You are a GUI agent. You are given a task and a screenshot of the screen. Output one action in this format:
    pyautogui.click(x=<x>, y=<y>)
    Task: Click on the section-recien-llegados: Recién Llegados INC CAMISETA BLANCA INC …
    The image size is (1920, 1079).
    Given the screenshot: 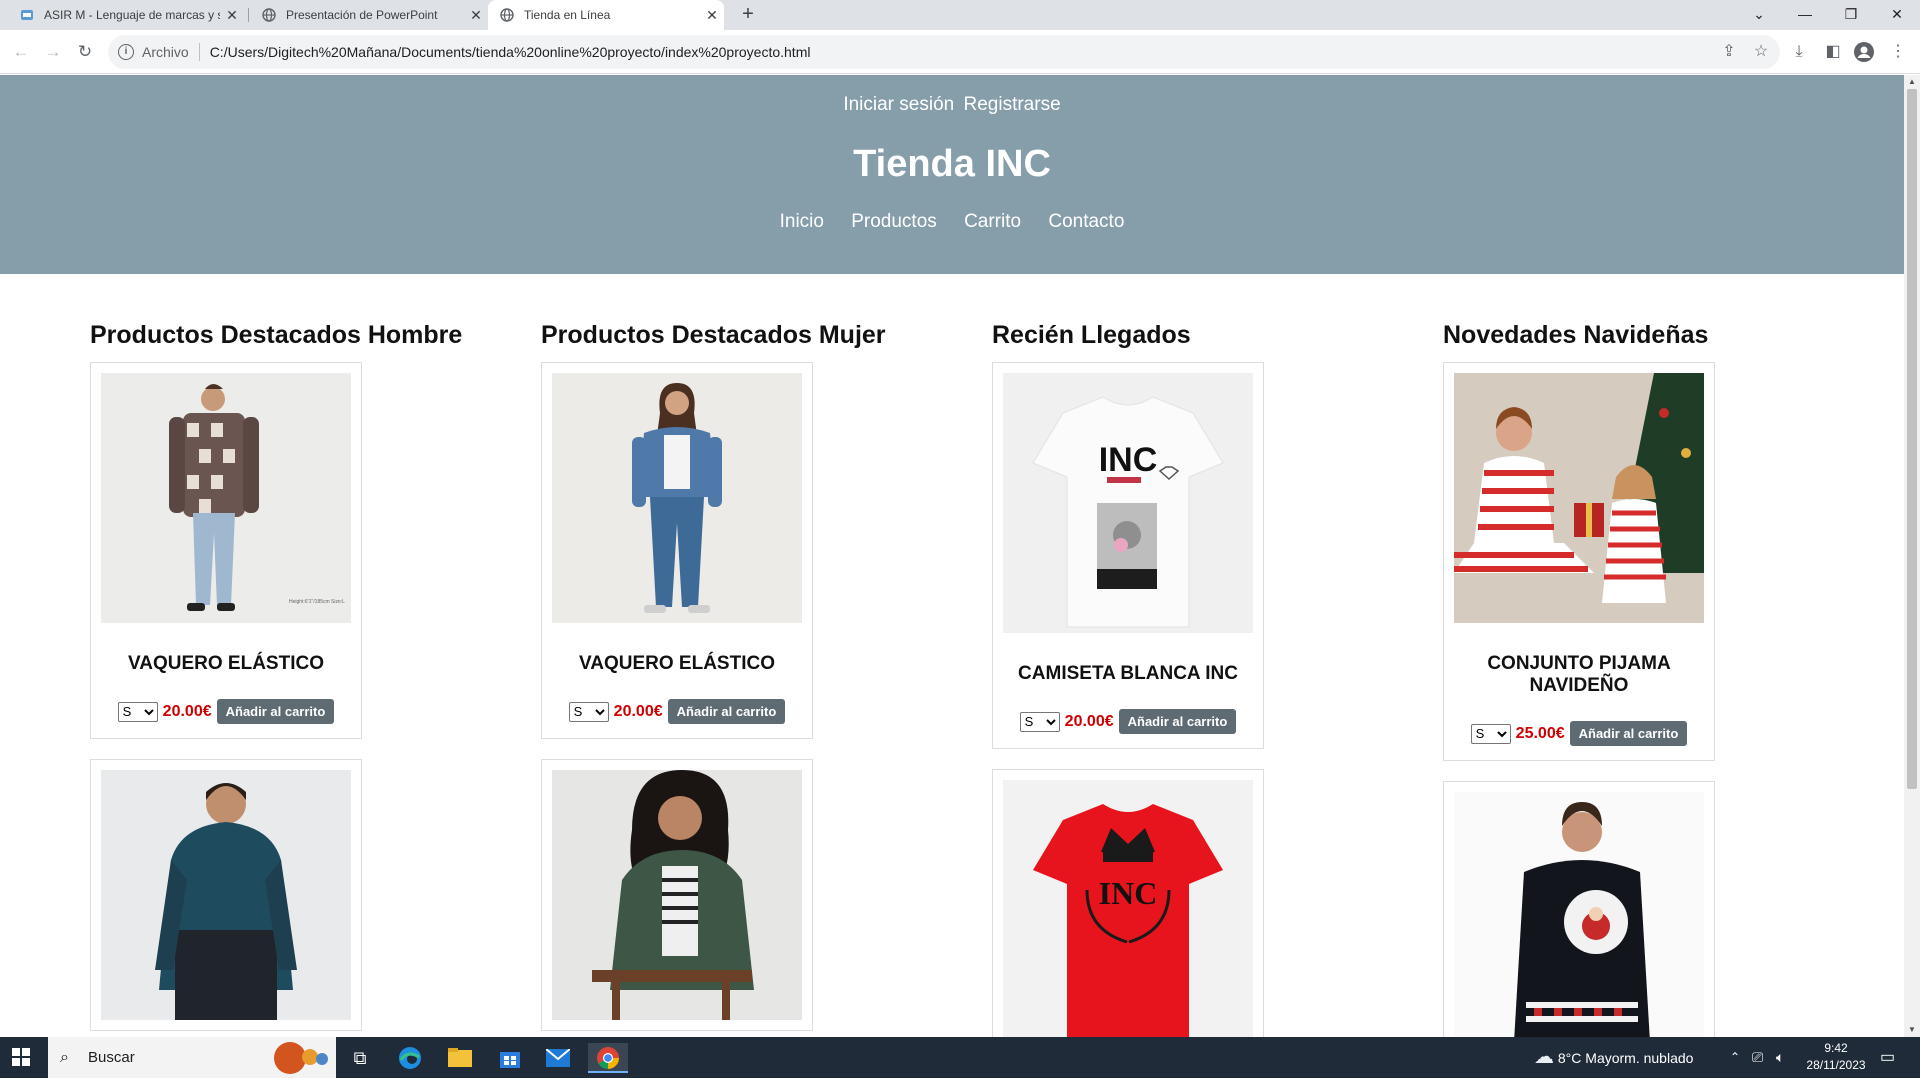 What is the action you would take?
    pyautogui.click(x=1172, y=679)
    